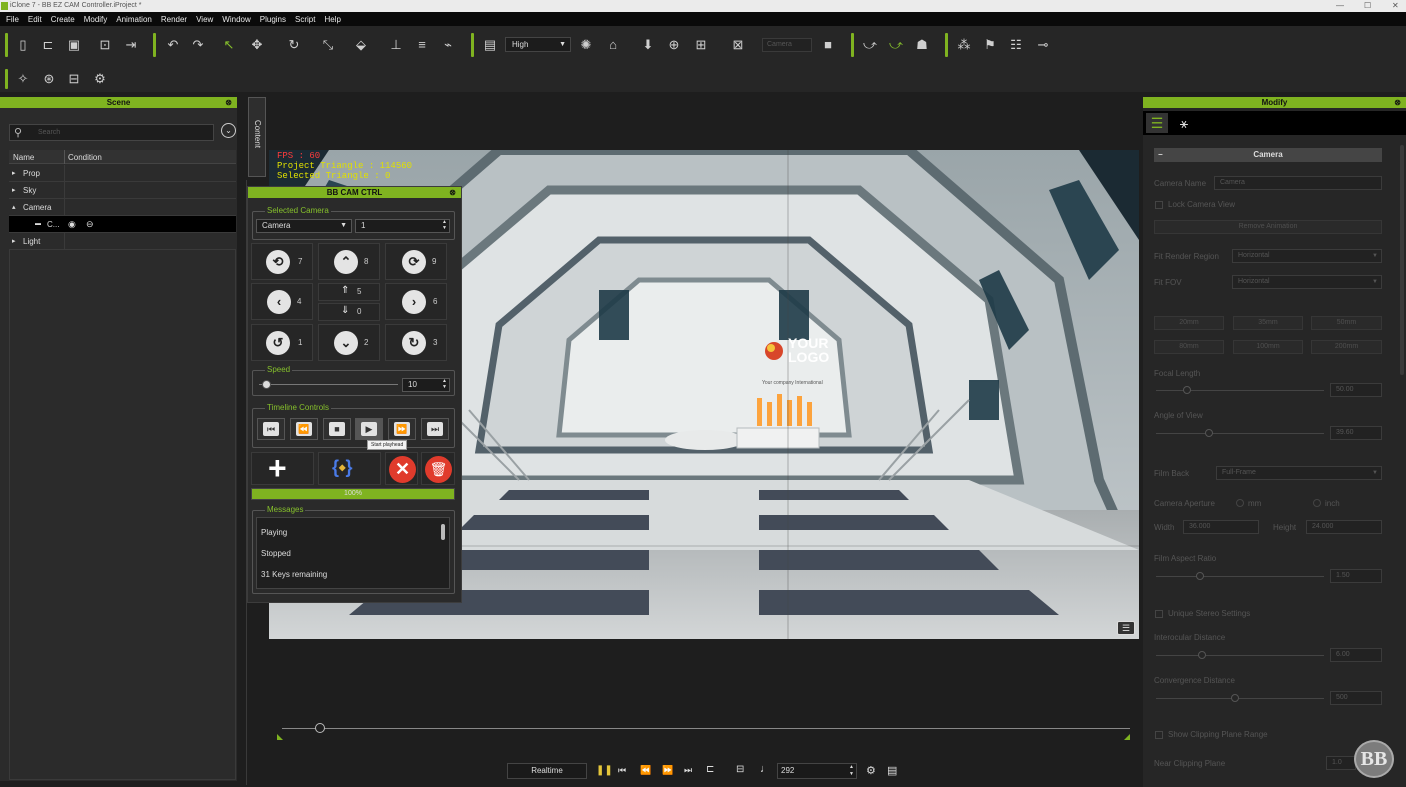 This screenshot has height=787, width=1406. I want to click on home-icon: ⌂, so click(613, 45).